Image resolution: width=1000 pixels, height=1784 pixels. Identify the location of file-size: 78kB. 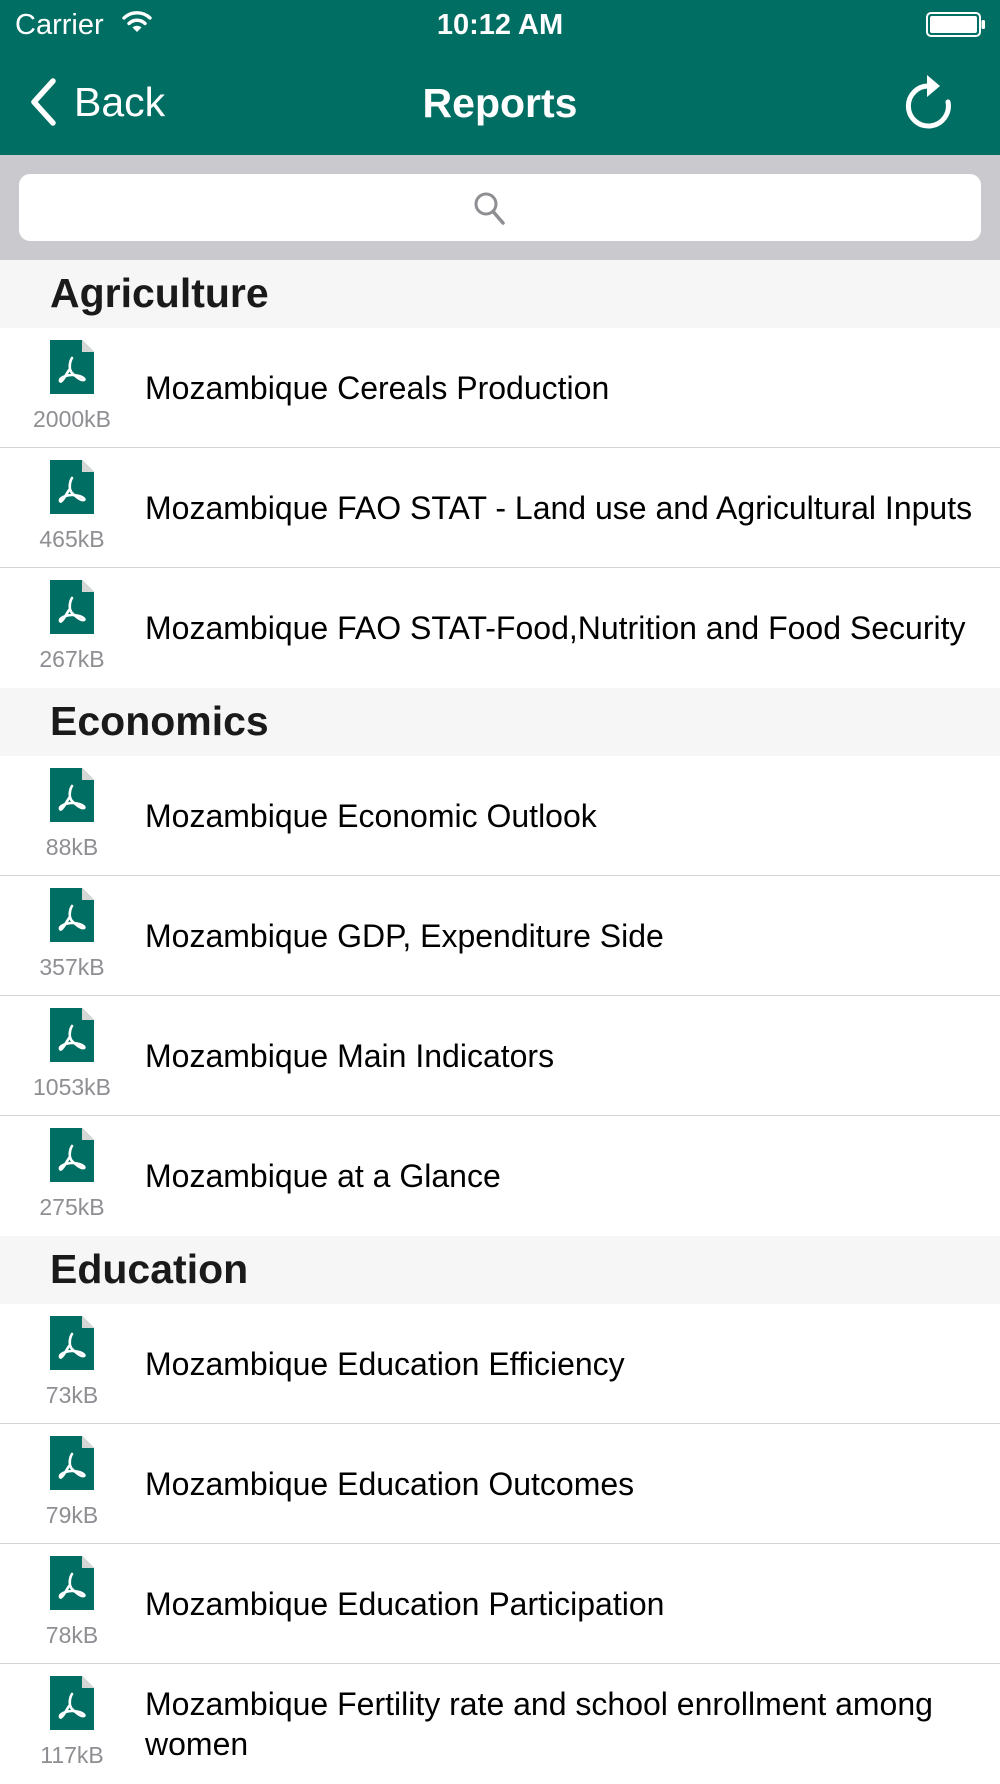
(72, 1635).